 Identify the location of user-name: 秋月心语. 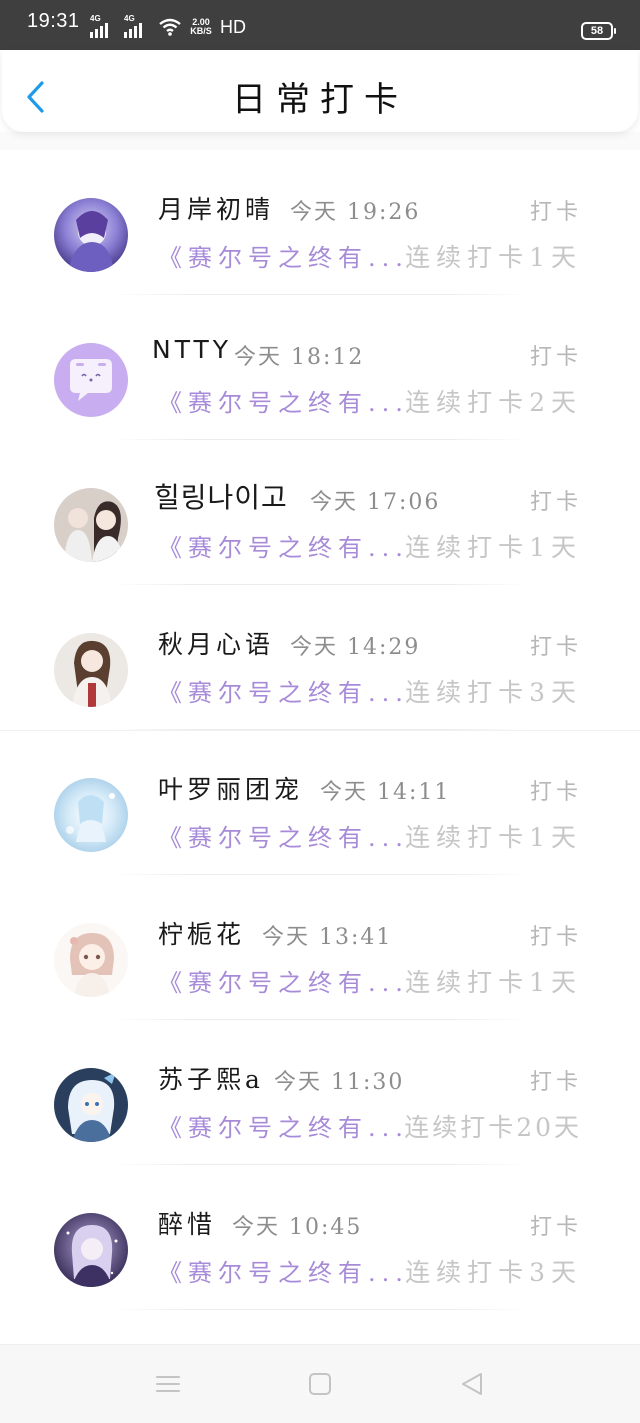
(216, 644).